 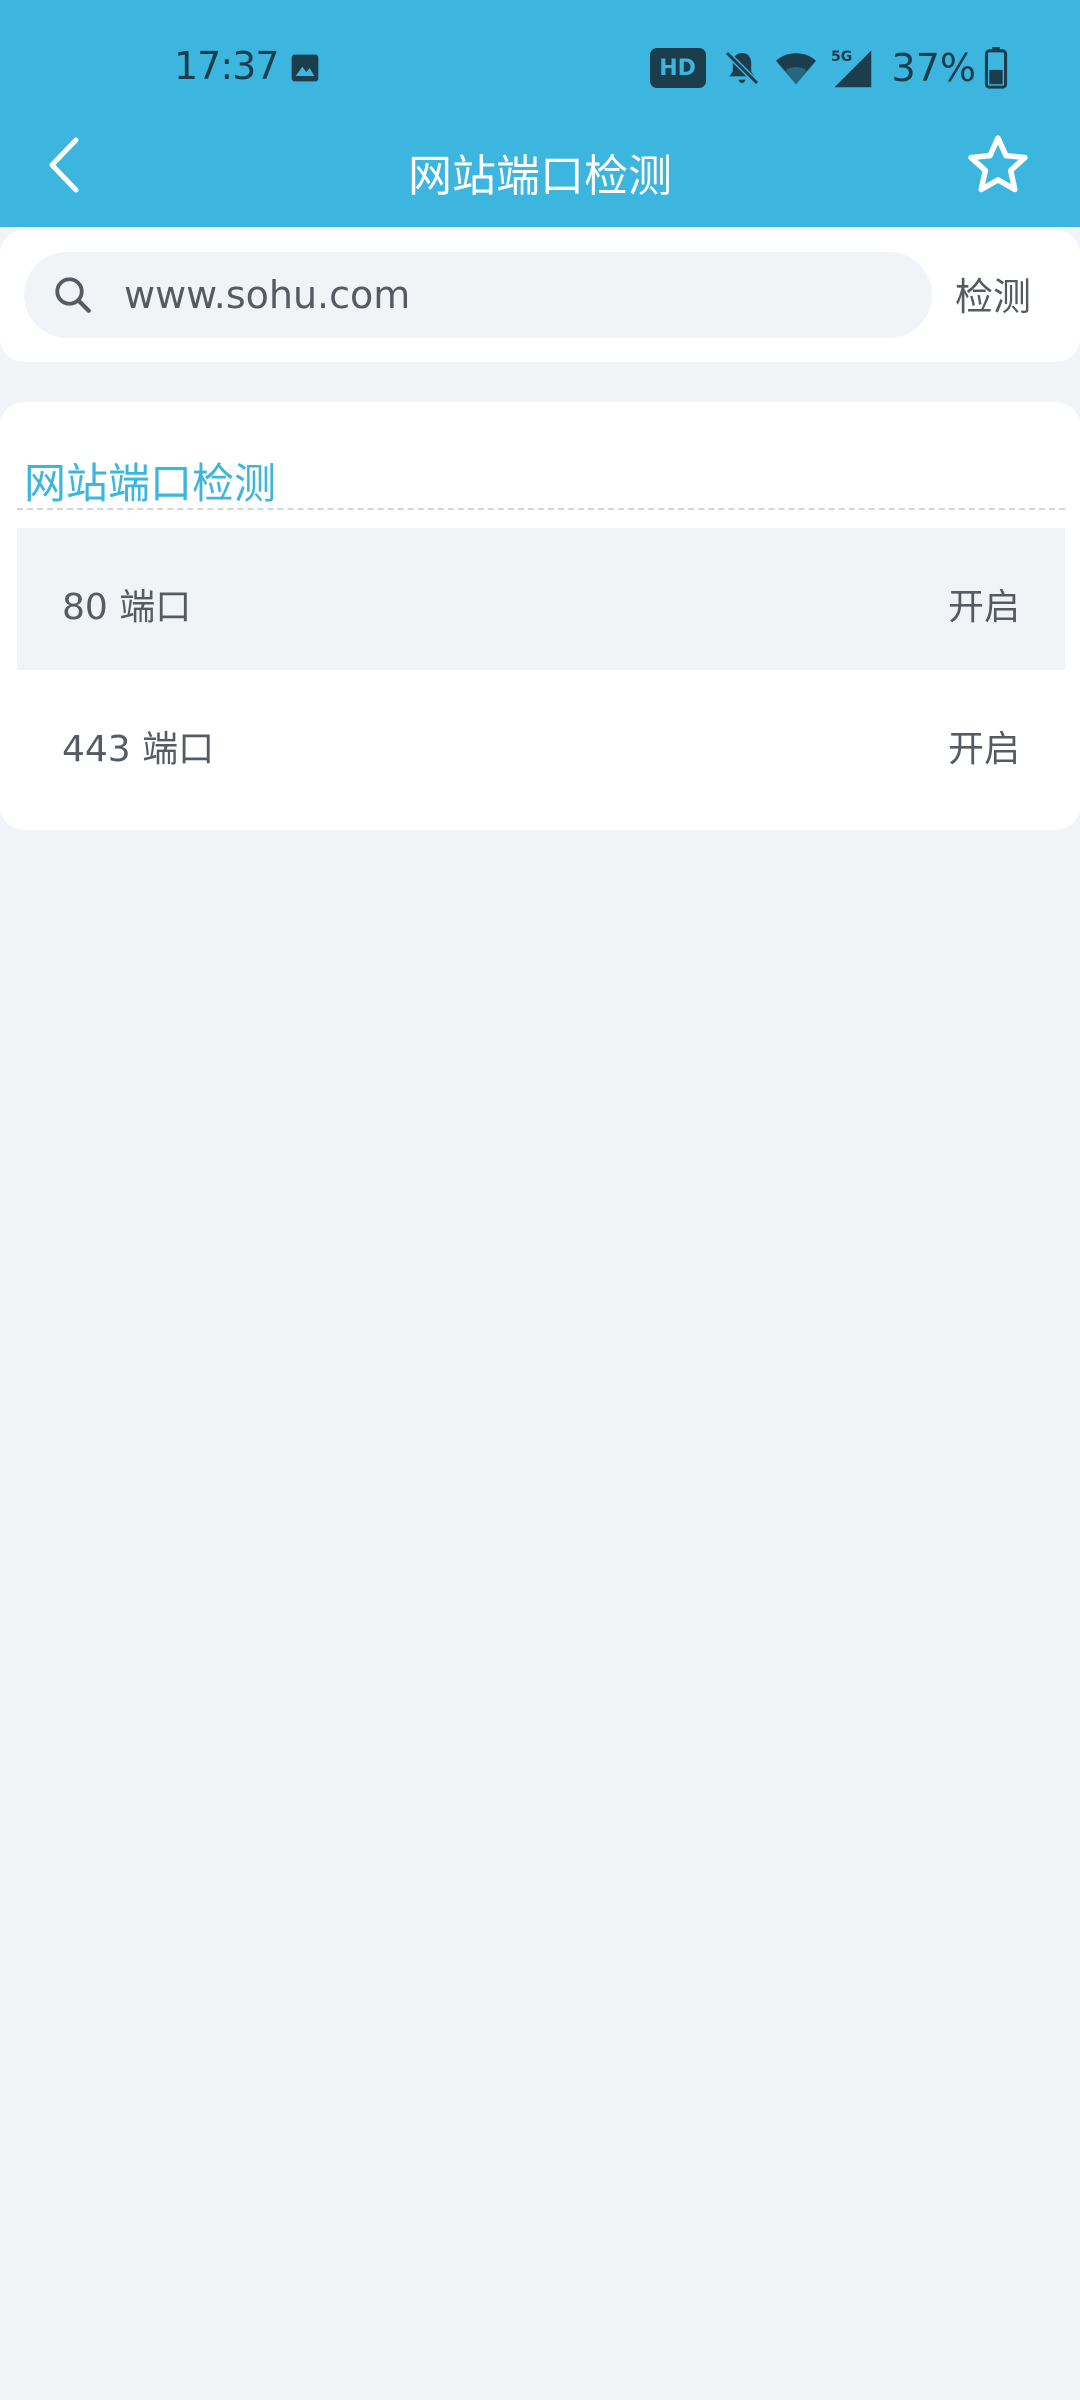 I want to click on status-icons: HD 5G 37%, so click(x=828, y=68).